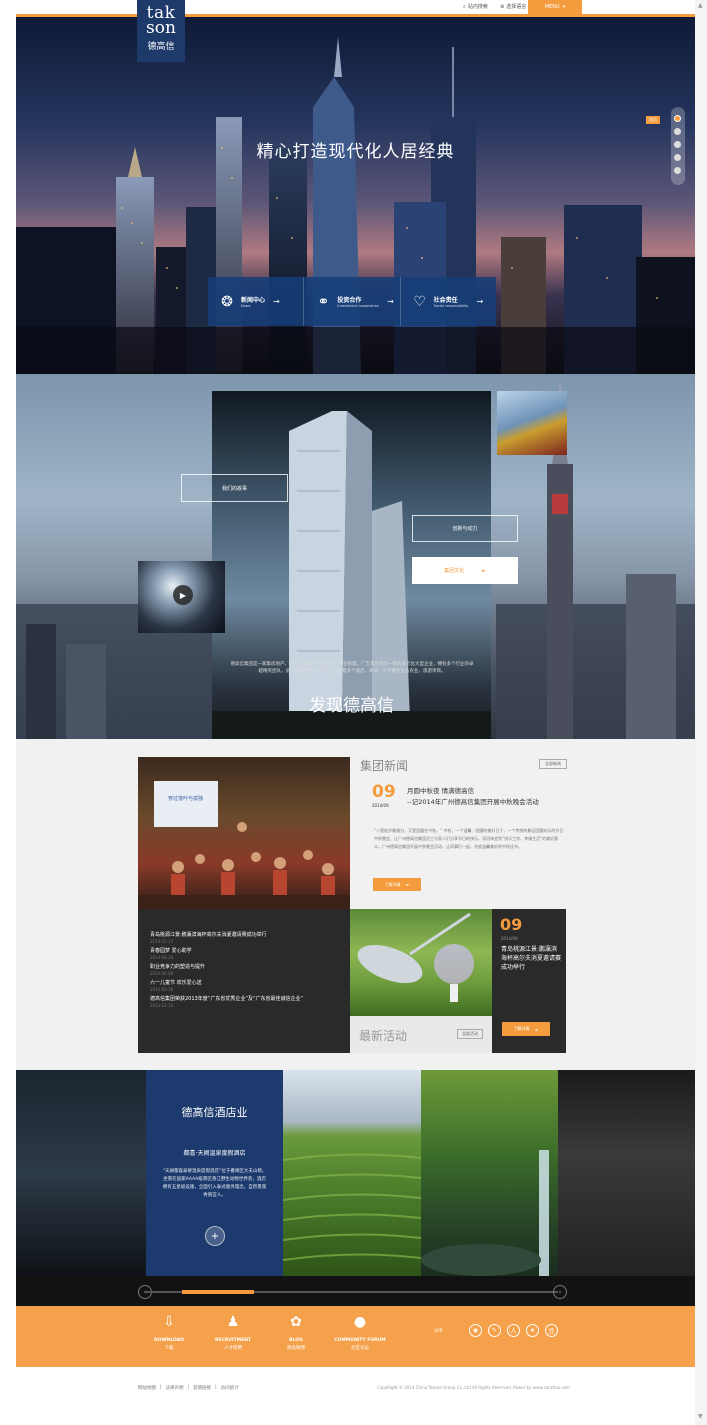  I want to click on activity-read-more-label: 了解详情, so click(521, 1028).